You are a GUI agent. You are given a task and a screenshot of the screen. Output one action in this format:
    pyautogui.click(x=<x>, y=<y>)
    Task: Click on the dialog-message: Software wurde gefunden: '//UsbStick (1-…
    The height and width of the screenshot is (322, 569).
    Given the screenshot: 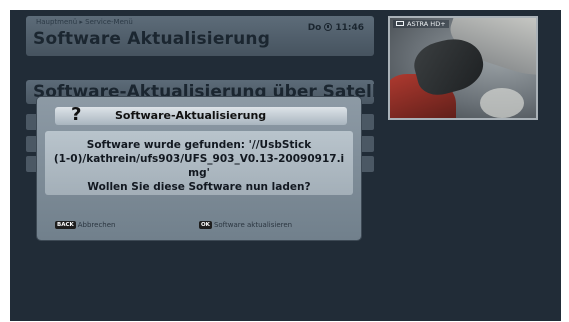 What is the action you would take?
    pyautogui.click(x=199, y=166)
    